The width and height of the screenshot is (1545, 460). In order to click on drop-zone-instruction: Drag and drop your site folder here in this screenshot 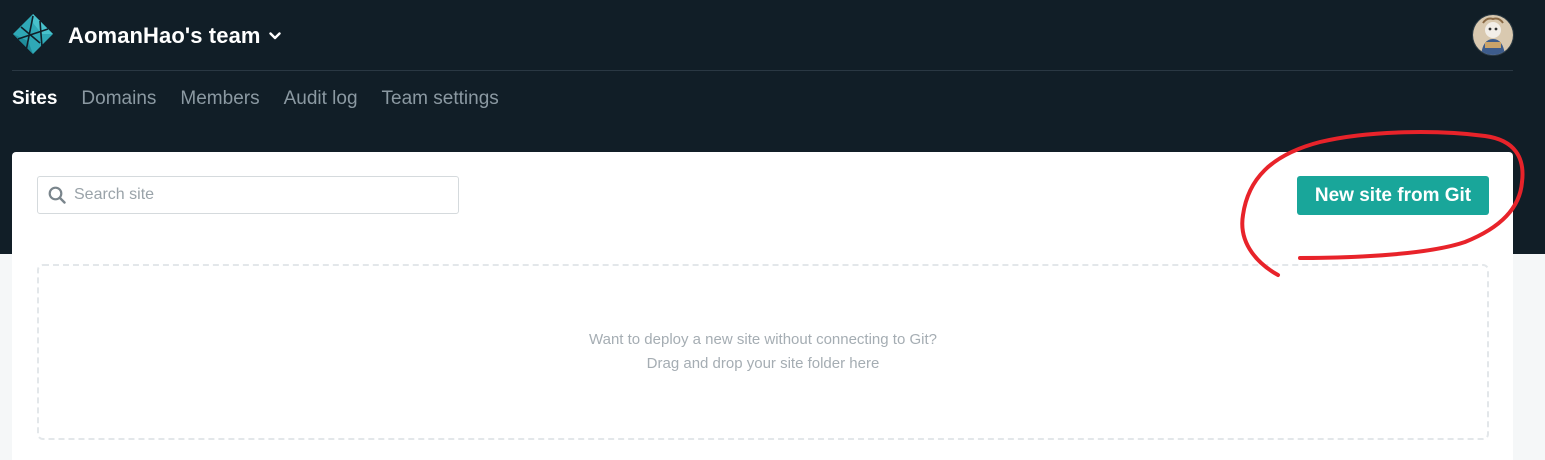, I will do `click(763, 363)`.